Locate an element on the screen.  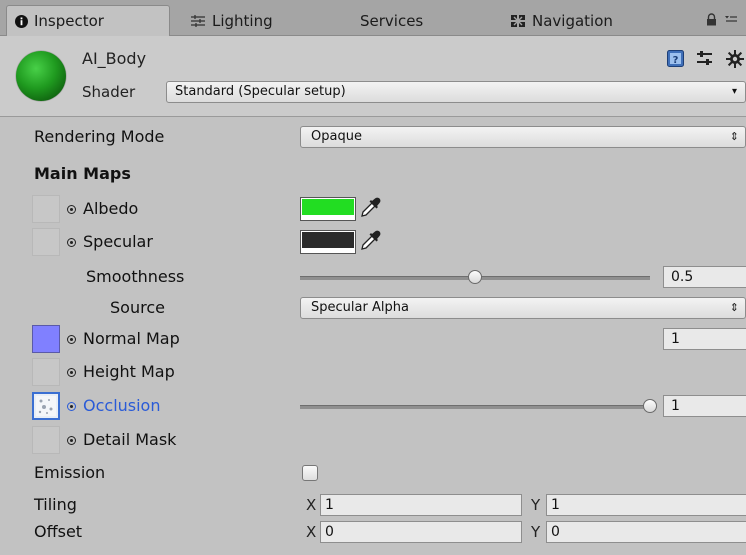
tiling-label: Tiling is located at coordinates (55, 504).